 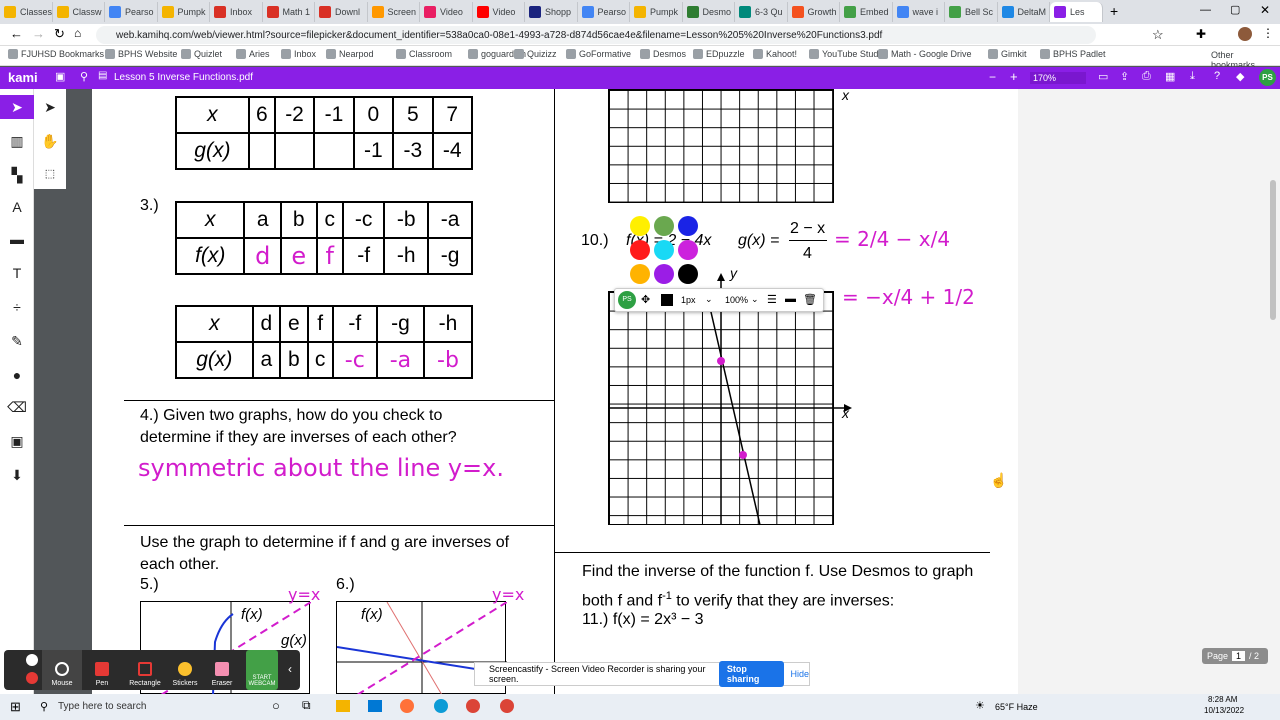 What do you see at coordinates (719, 54) in the screenshot?
I see `bookmark-item: EDpuzzle` at bounding box center [719, 54].